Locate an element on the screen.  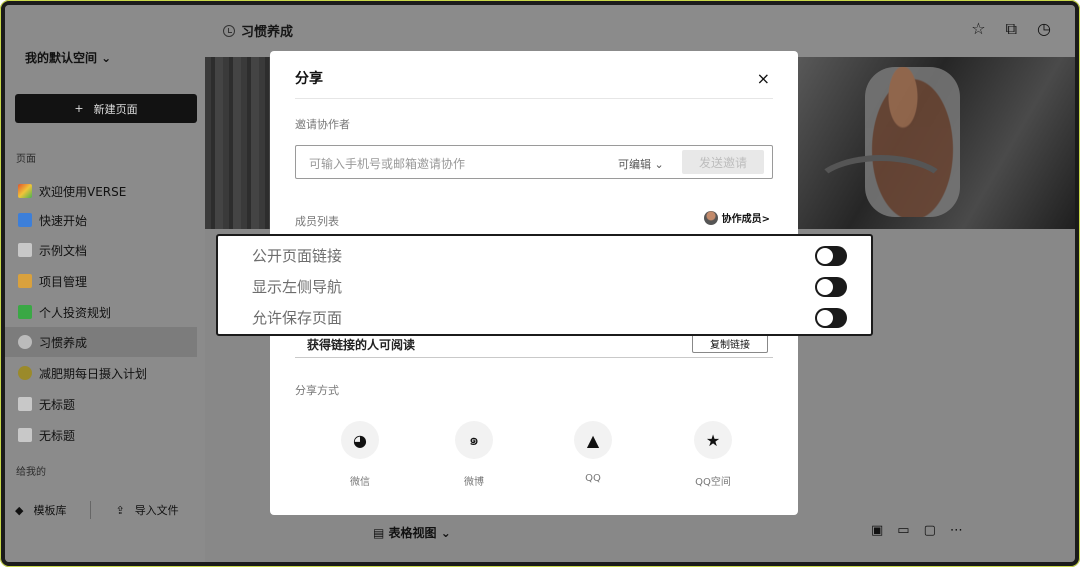
breadcrumb: 习惯养成 is located at coordinates (258, 30).